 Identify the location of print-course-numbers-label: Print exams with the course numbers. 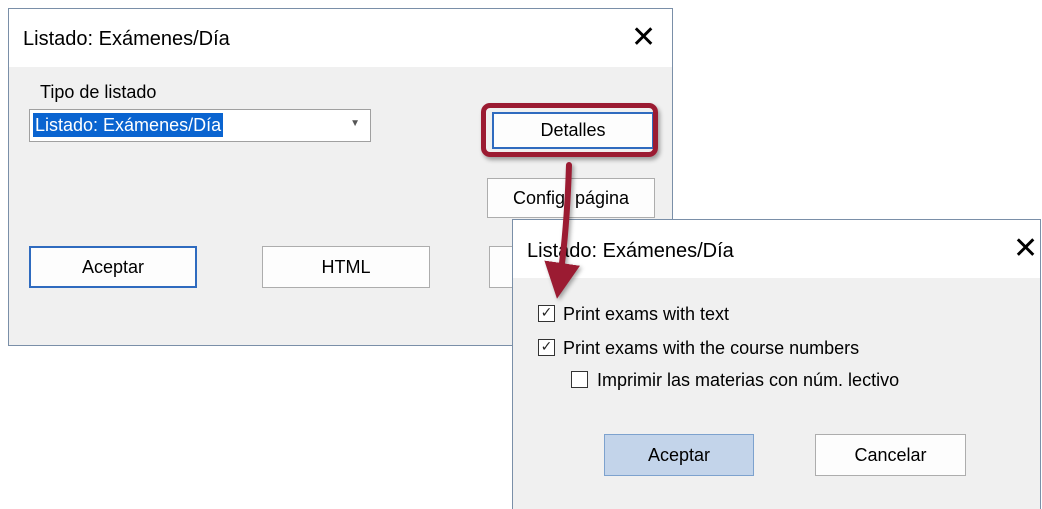
(711, 348).